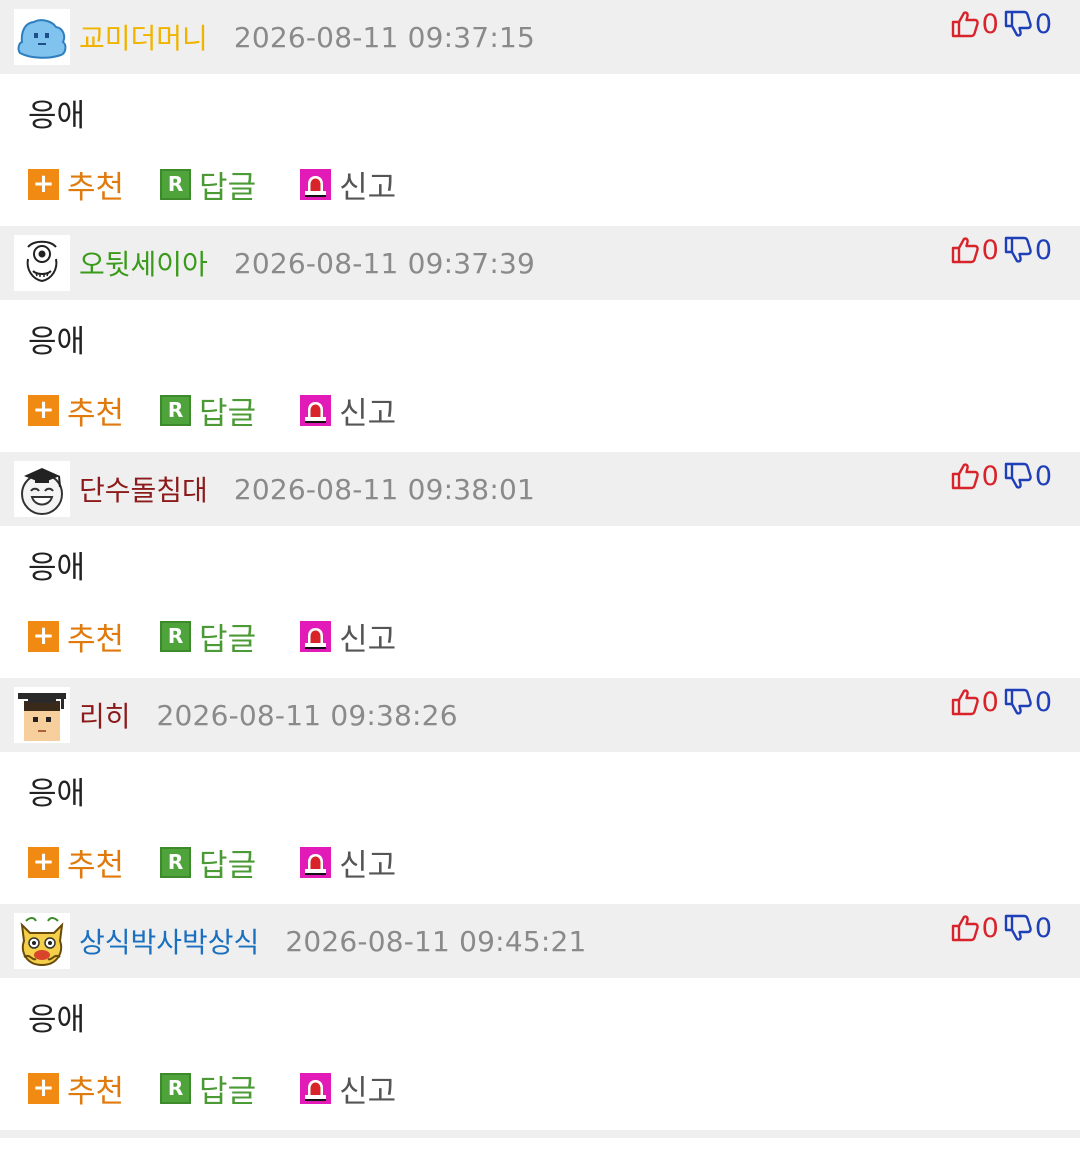  Describe the element at coordinates (105, 715) in the screenshot. I see `nickname: 리히` at that location.